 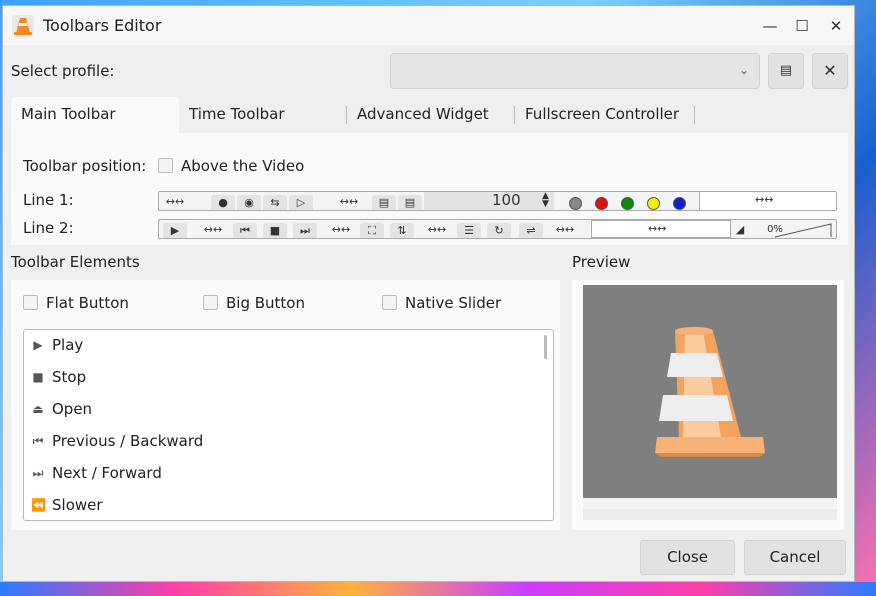 I want to click on chevron-down-icon: ⌄, so click(x=743, y=70).